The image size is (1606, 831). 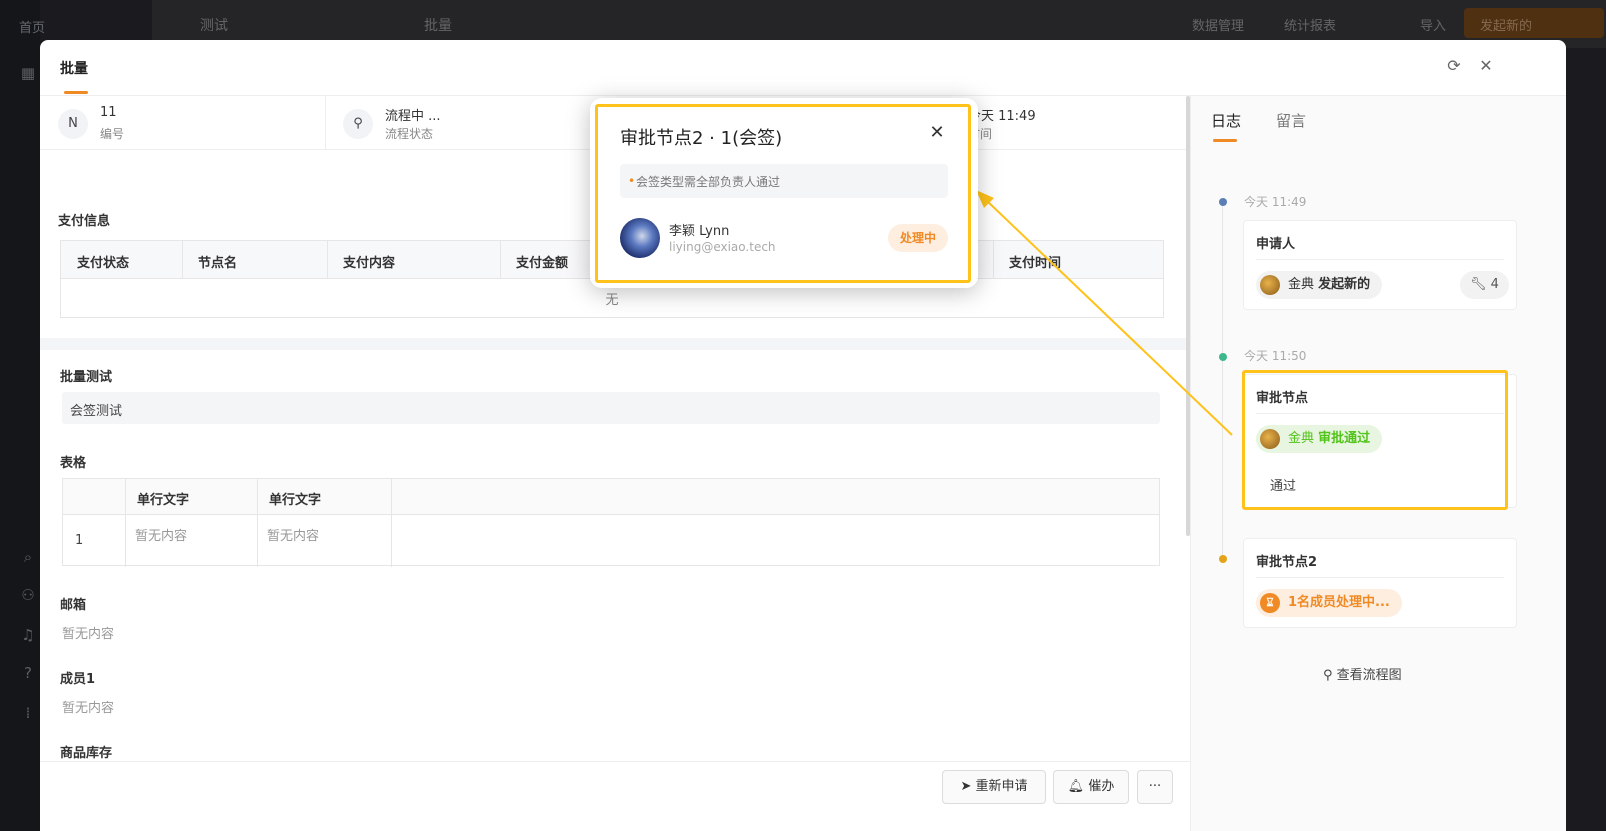 What do you see at coordinates (1375, 440) in the screenshot?
I see `highlight-box` at bounding box center [1375, 440].